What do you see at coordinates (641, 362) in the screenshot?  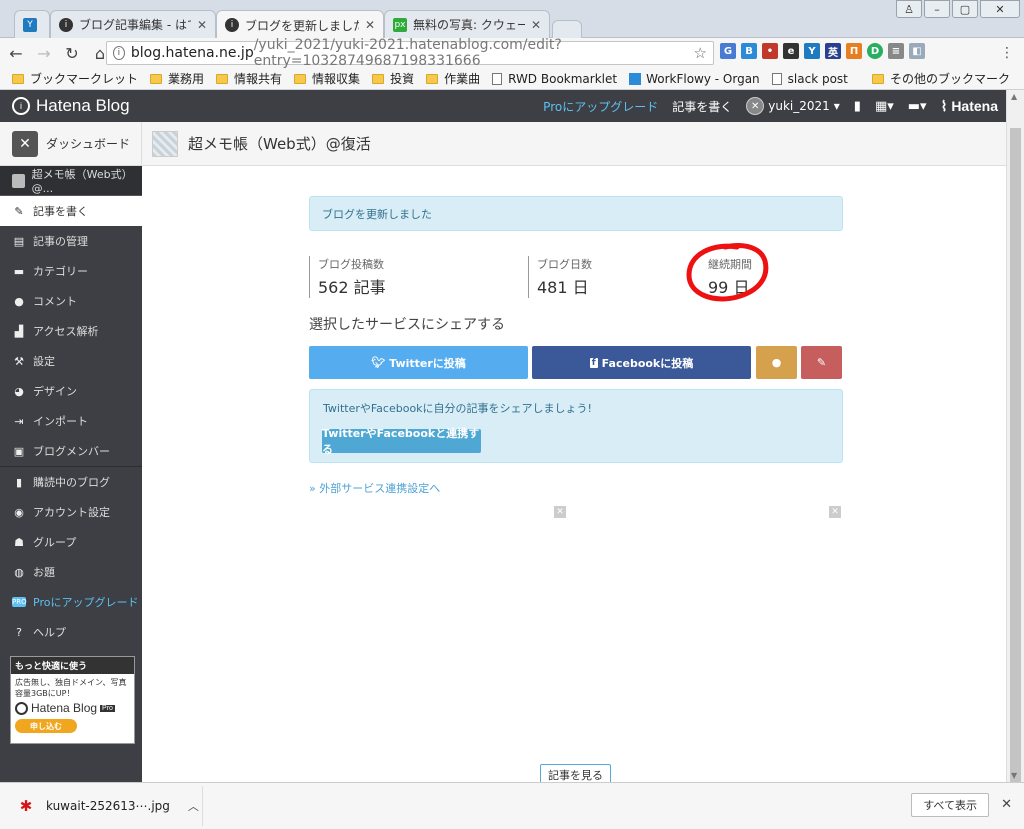 I see `facebook-post-button: f Facebookに投稿` at bounding box center [641, 362].